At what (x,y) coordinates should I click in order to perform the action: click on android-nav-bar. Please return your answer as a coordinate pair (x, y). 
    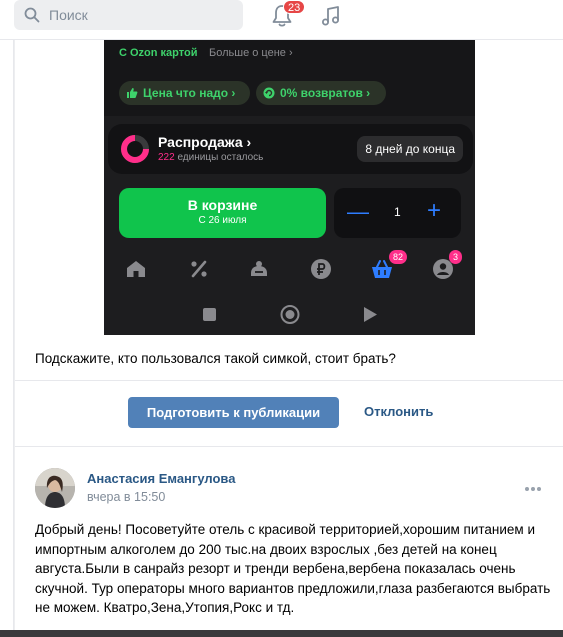
    Looking at the image, I should click on (290, 314).